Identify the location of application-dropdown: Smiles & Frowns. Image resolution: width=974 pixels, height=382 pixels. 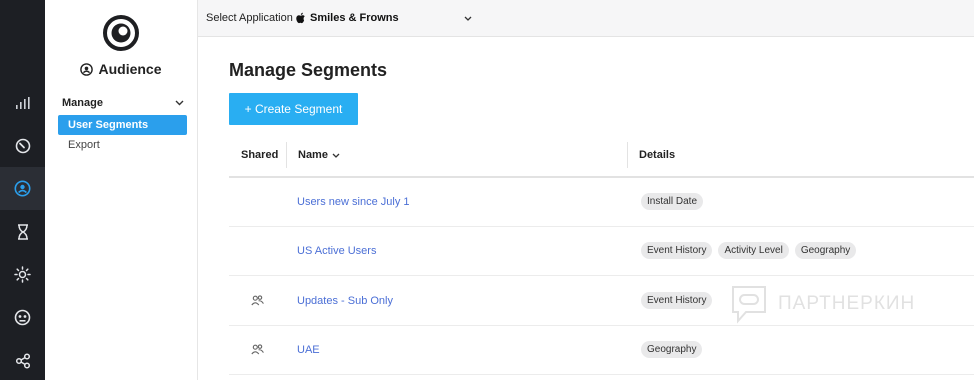
(347, 18).